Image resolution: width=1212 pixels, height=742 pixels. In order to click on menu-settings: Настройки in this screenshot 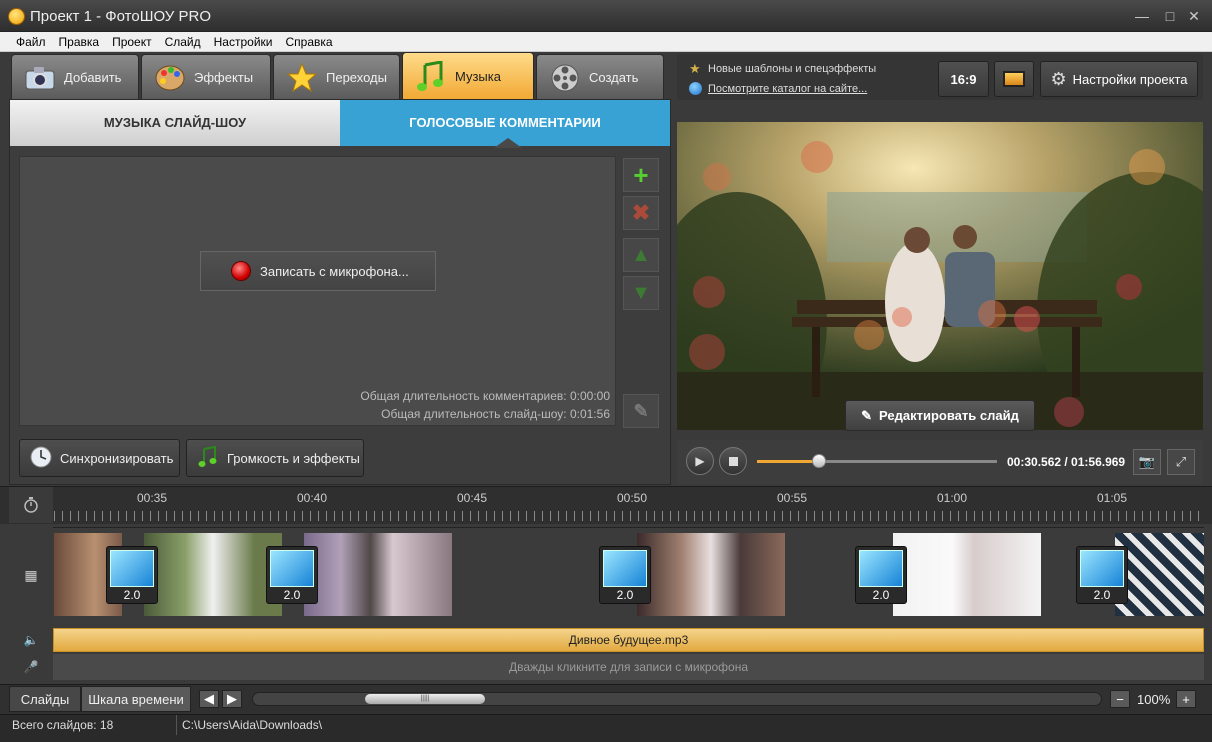, I will do `click(243, 40)`.